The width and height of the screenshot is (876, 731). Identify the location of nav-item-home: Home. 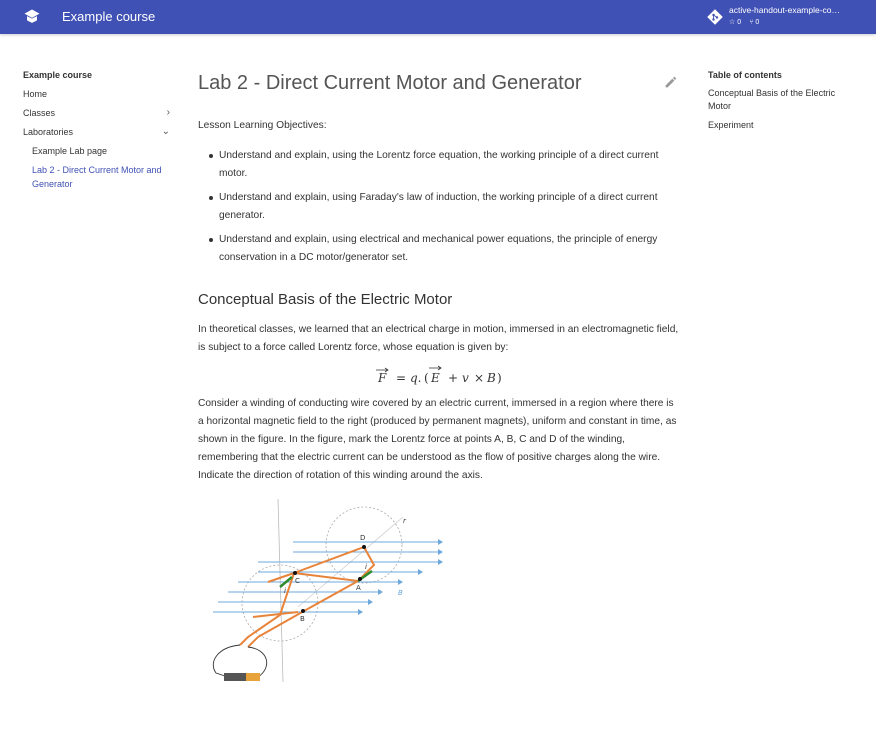
(98, 96).